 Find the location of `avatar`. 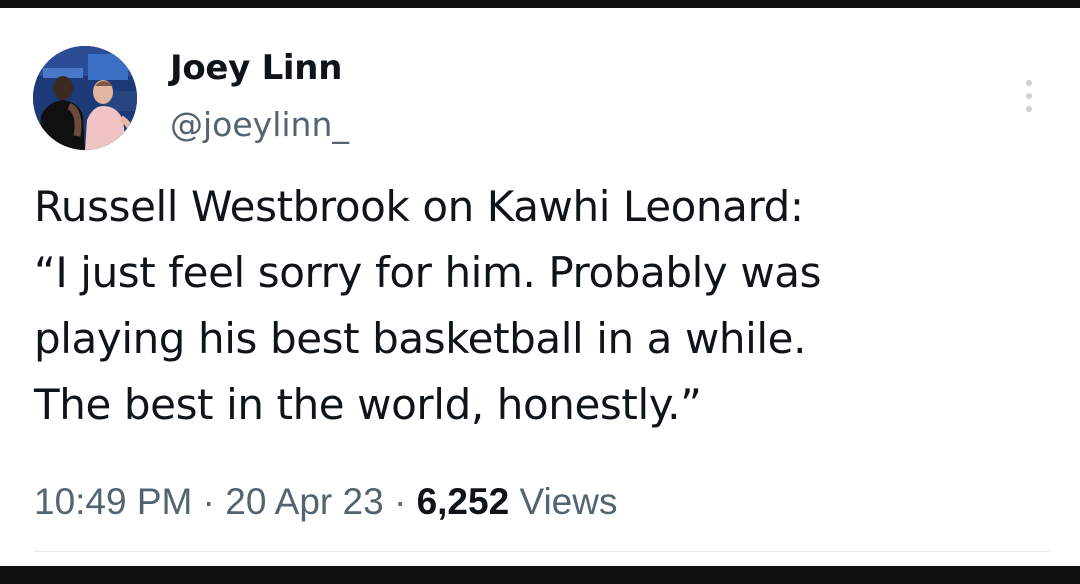

avatar is located at coordinates (85, 98).